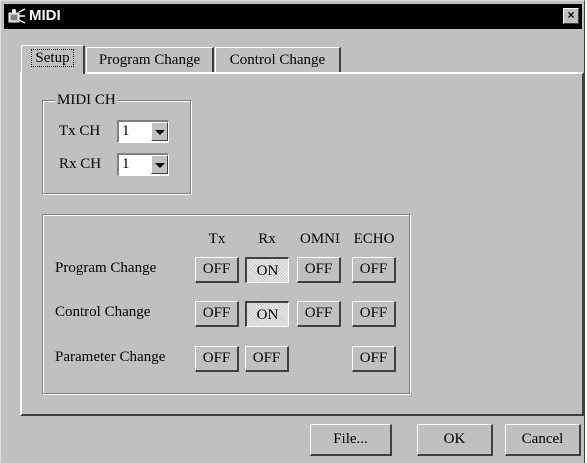 This screenshot has height=463, width=587. Describe the element at coordinates (571, 16) in the screenshot. I see `close-button: ×` at that location.